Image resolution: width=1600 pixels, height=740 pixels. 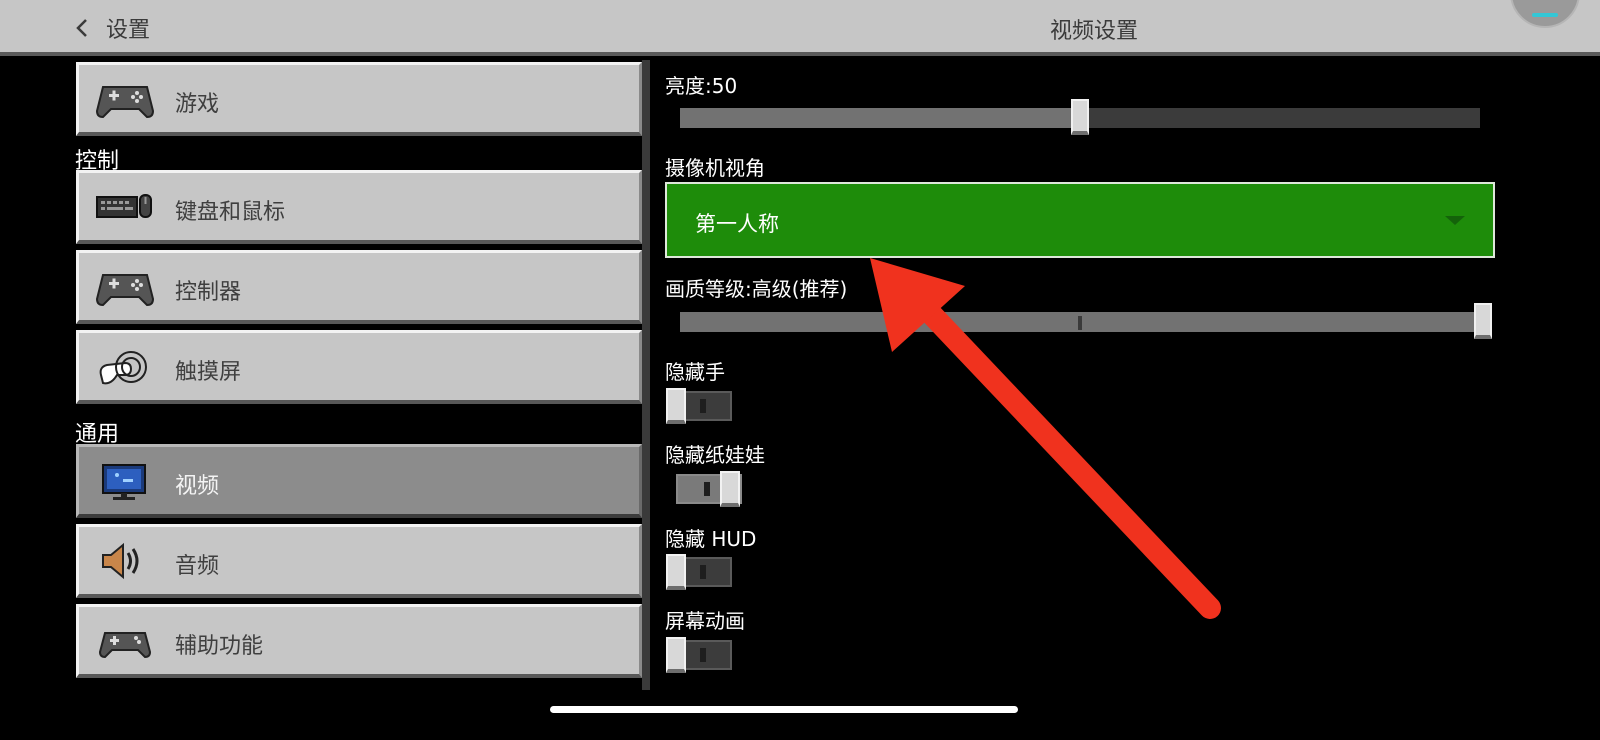 What do you see at coordinates (359, 207) in the screenshot?
I see `nav-item-keyboard-mouse: 键盘和鼠标` at bounding box center [359, 207].